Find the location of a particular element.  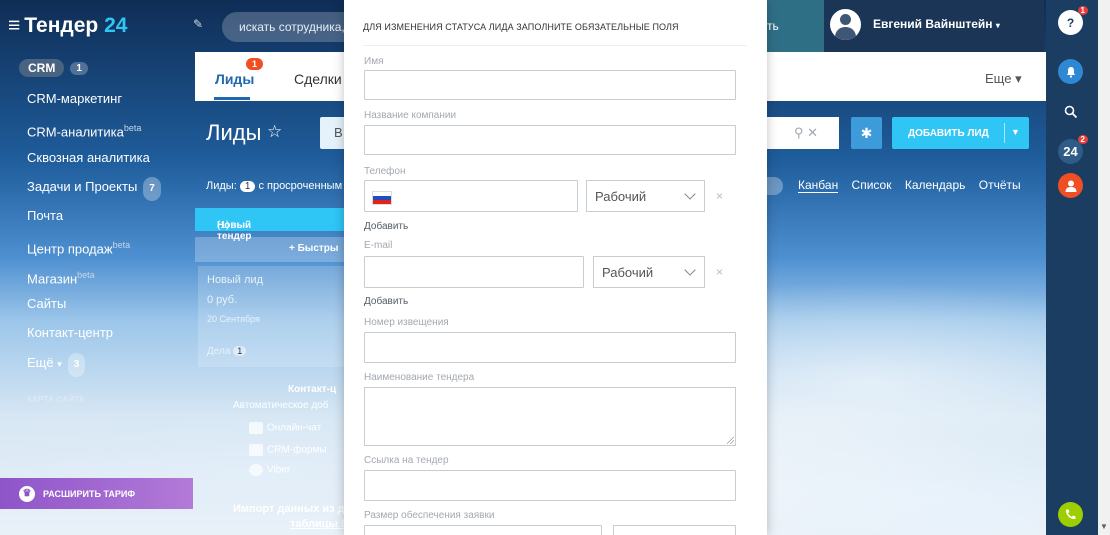

notifications-button is located at coordinates (1070, 71).